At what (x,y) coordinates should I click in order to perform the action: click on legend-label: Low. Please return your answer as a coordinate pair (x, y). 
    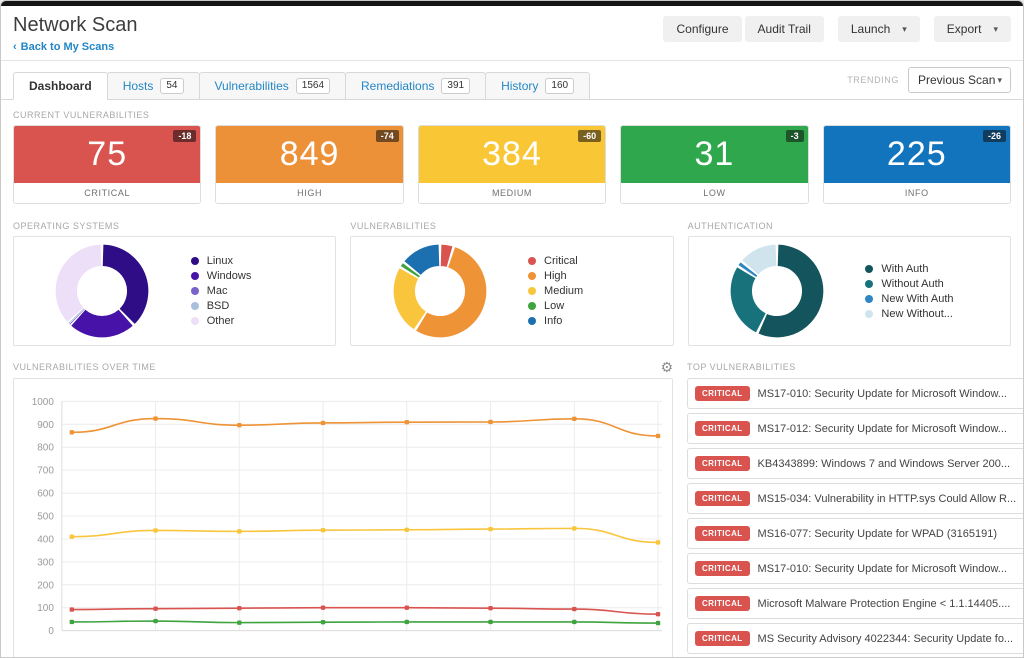
    Looking at the image, I should click on (554, 306).